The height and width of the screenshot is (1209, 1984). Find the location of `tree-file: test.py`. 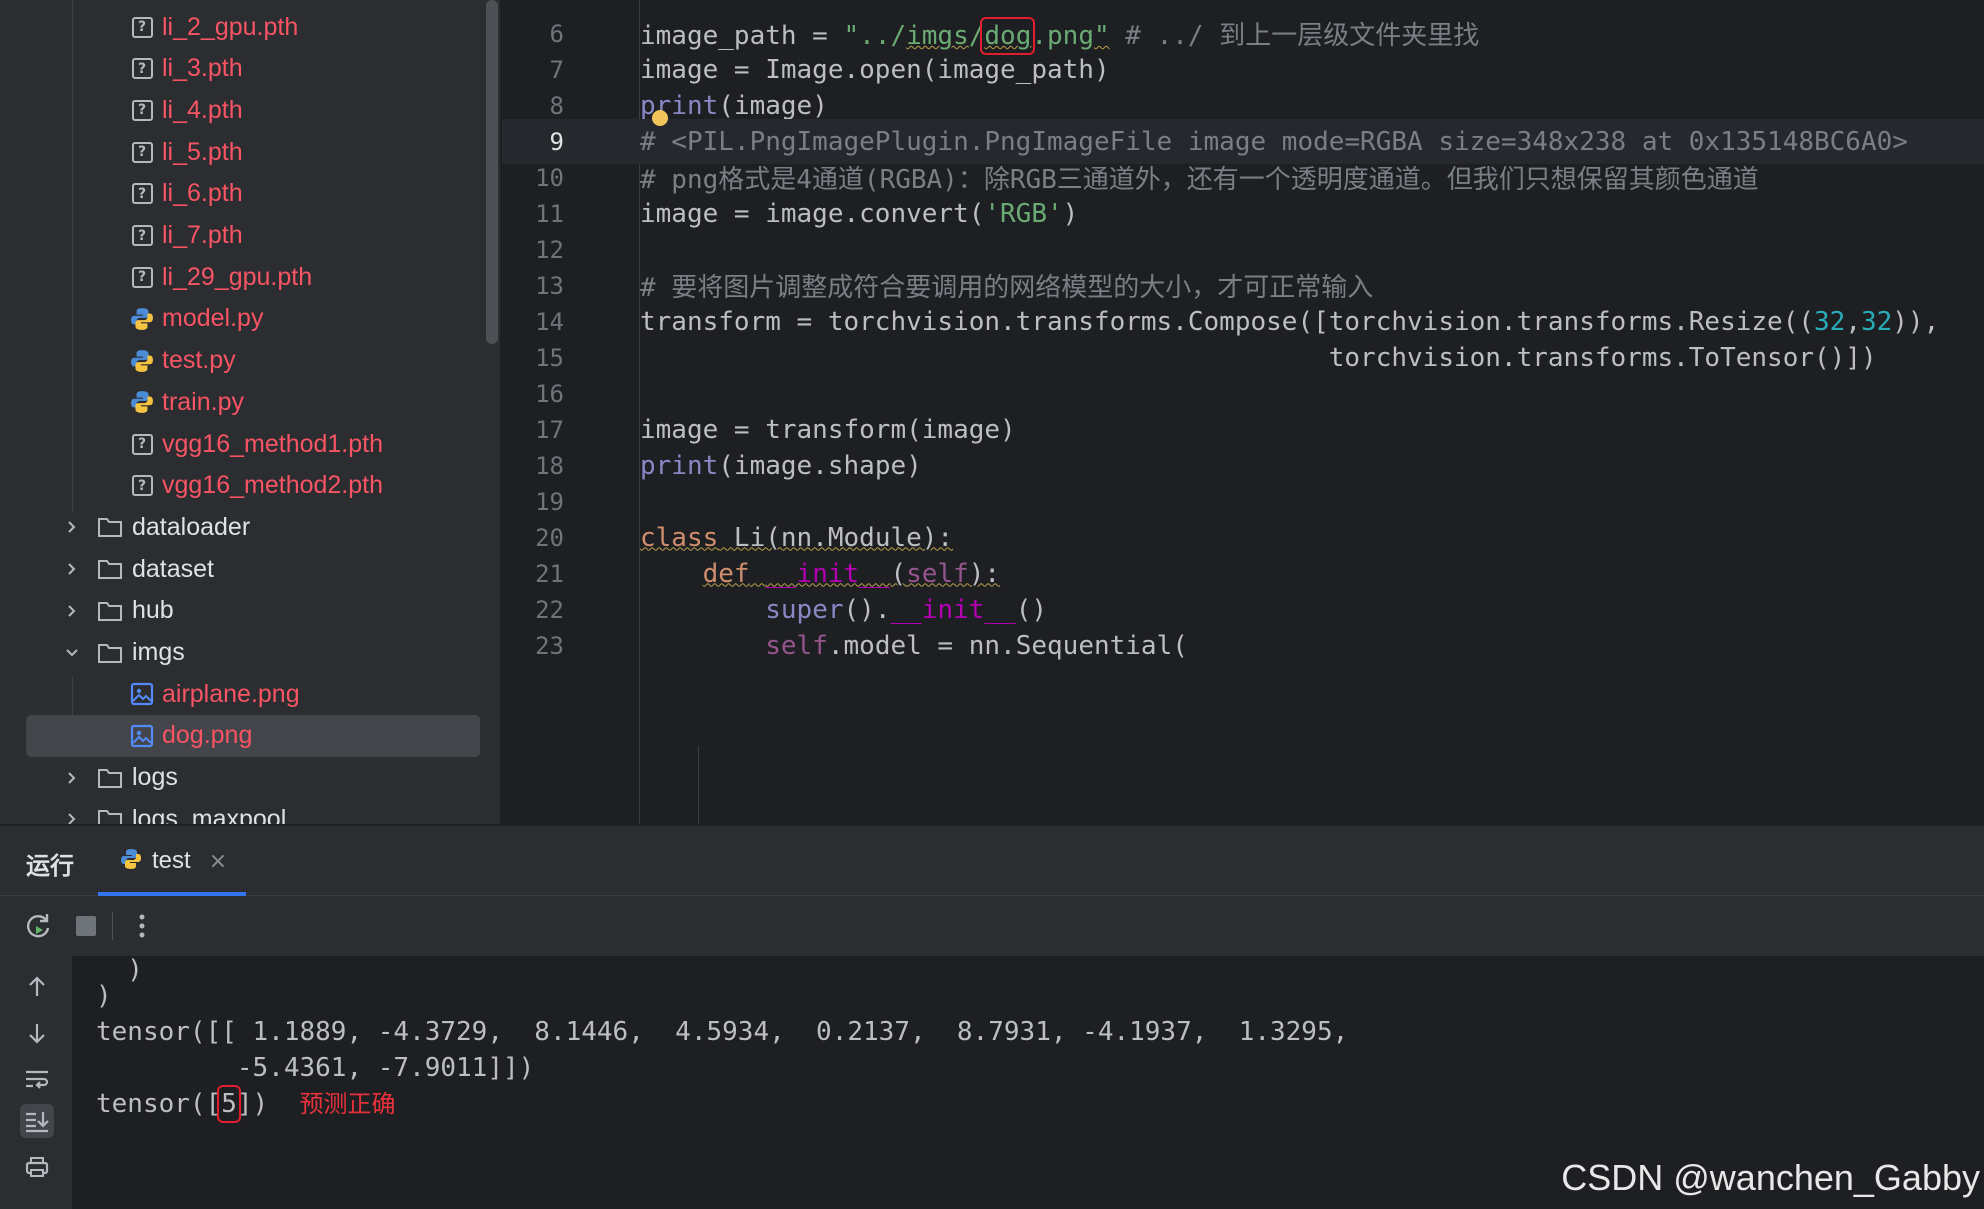

tree-file: test.py is located at coordinates (250, 361).